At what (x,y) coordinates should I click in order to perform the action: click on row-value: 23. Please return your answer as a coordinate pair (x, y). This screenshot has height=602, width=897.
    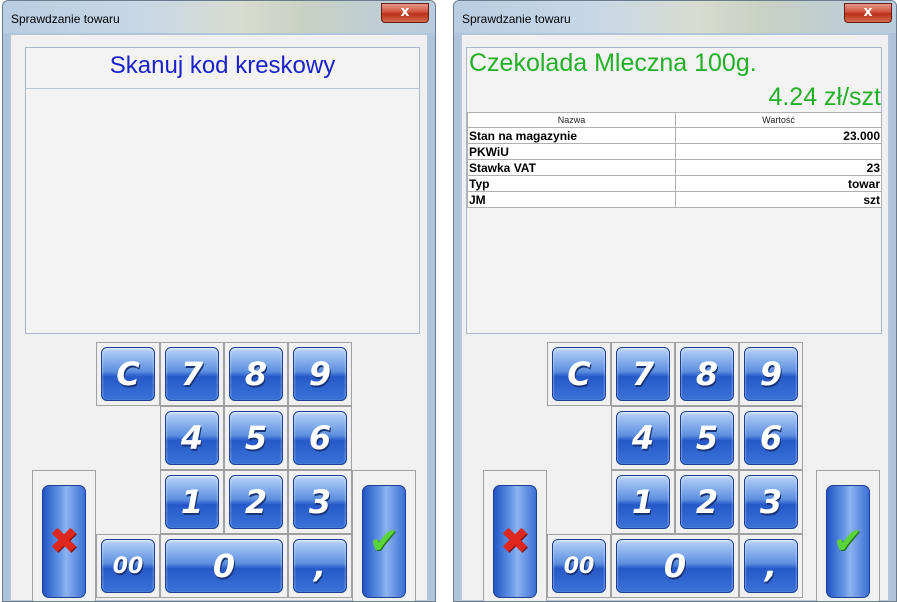
    Looking at the image, I should click on (778, 167).